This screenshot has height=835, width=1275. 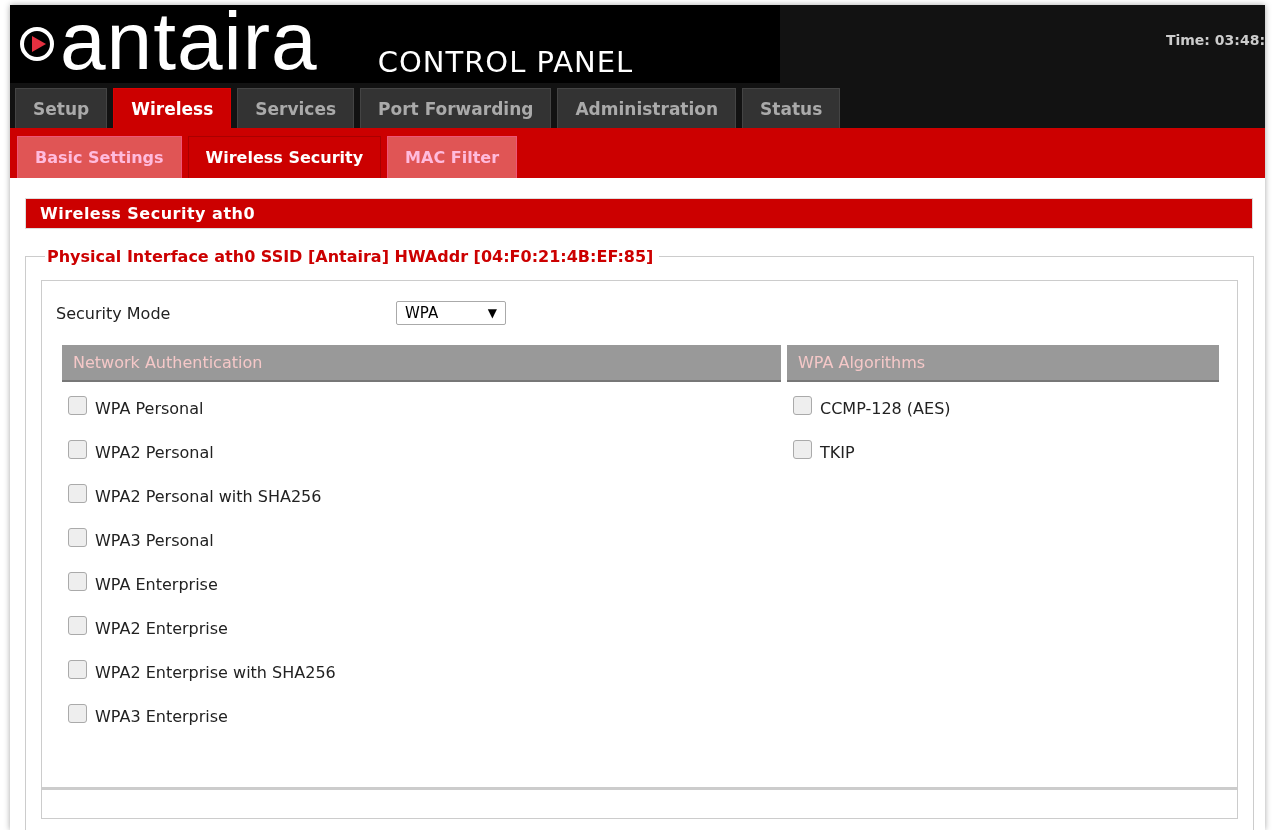 I want to click on security-mode-select: WPA ▼, so click(x=451, y=313).